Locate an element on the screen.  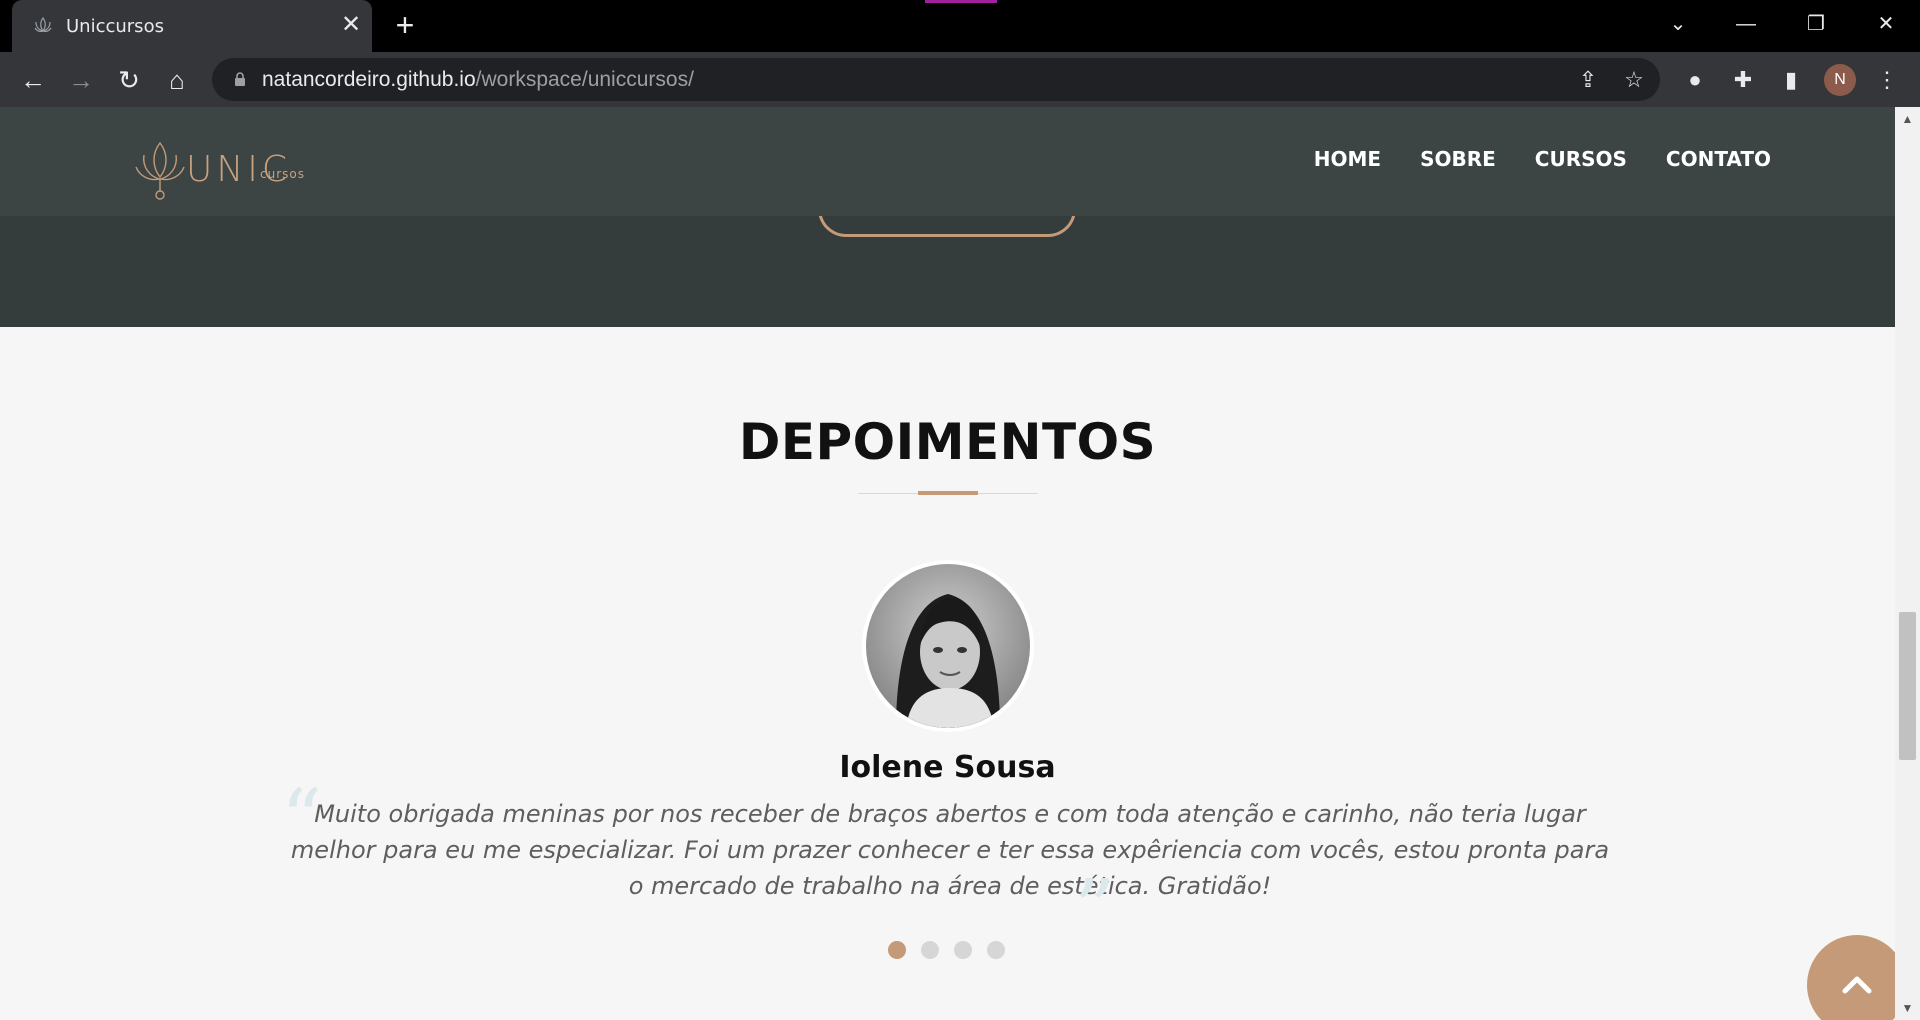
close-quote-icon: ” is located at coordinates (1094, 908).